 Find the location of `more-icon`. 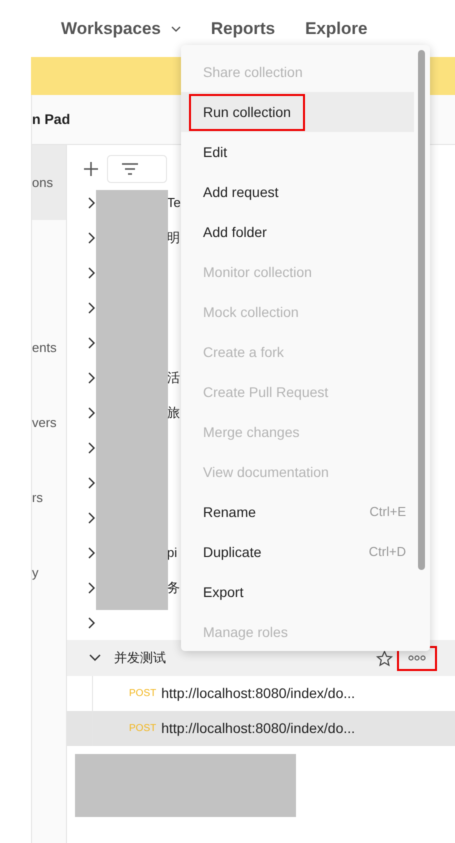

more-icon is located at coordinates (417, 658).